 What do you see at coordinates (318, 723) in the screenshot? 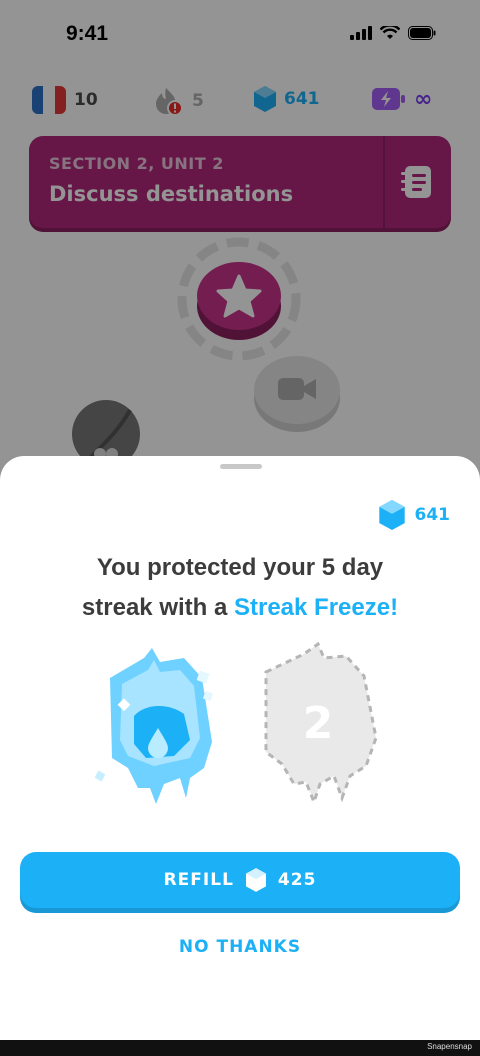
I see `slot-number: 2` at bounding box center [318, 723].